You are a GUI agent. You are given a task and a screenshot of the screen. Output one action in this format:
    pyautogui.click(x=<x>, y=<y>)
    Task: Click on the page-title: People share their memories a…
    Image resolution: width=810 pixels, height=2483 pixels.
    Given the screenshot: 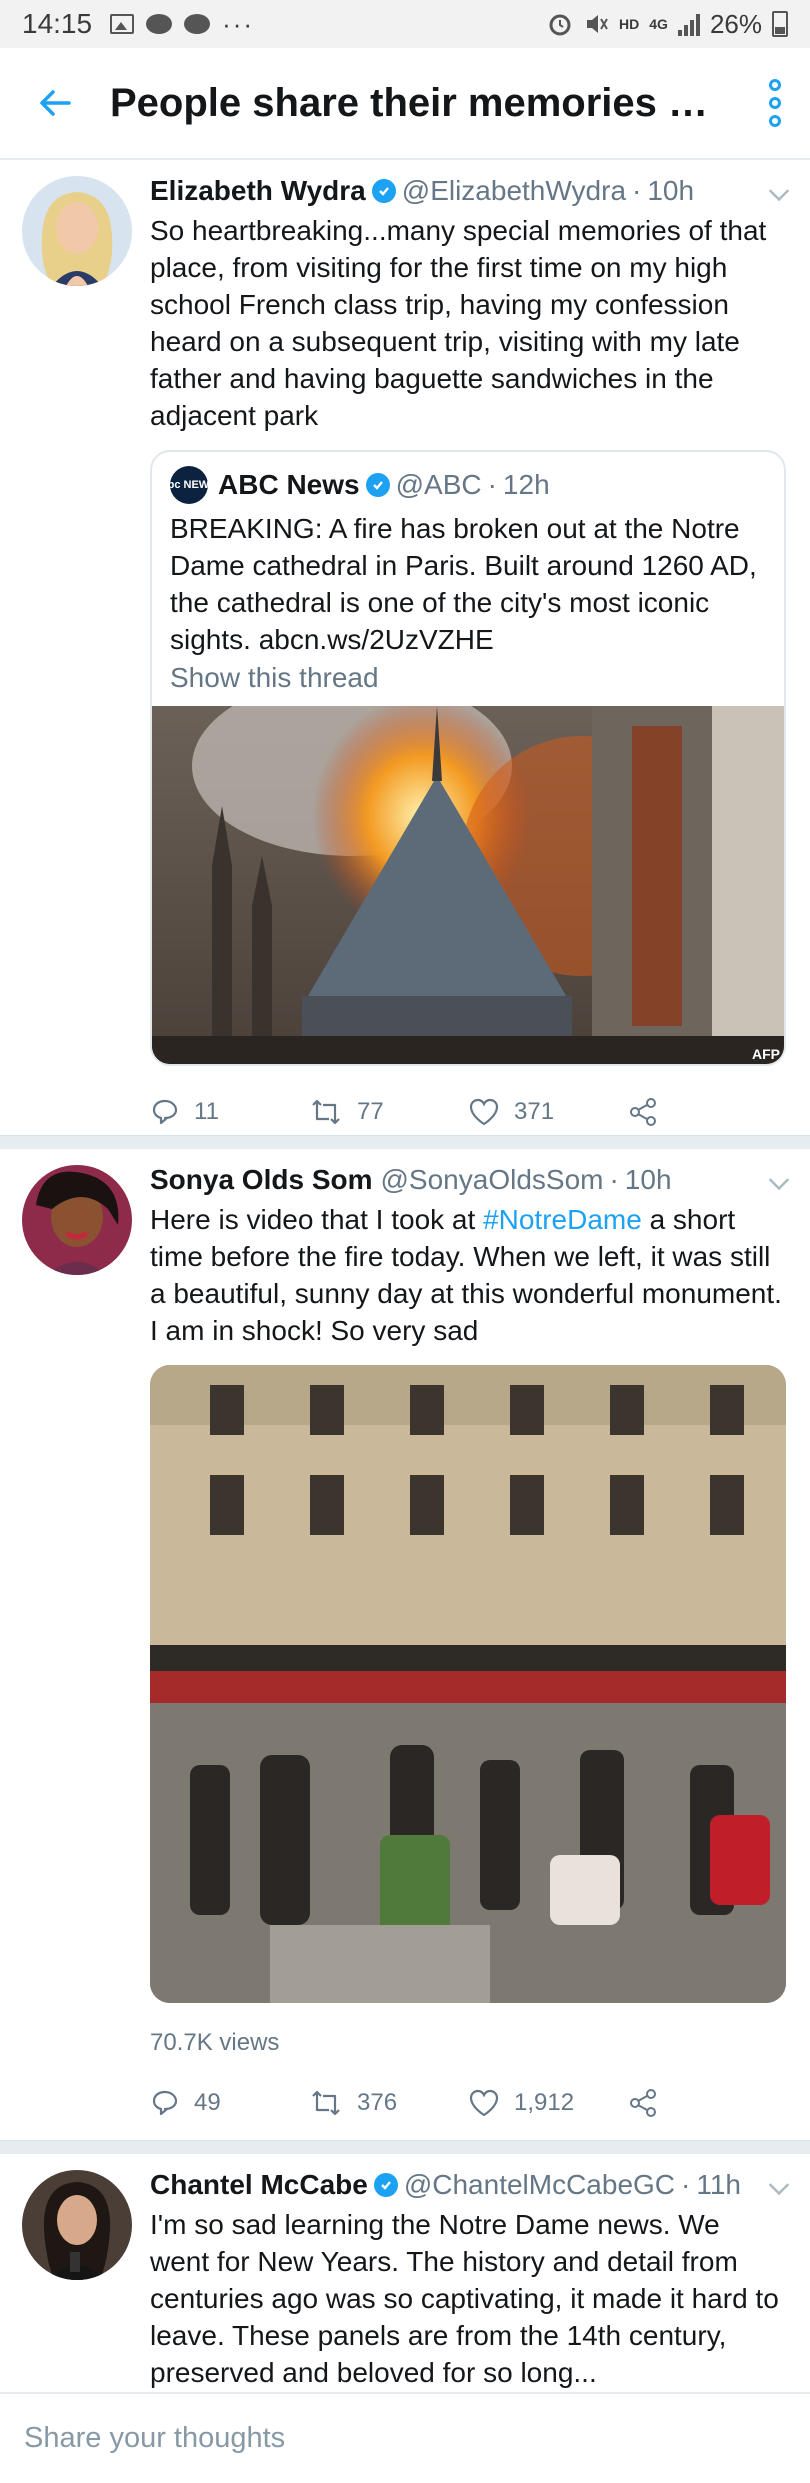 What is the action you would take?
    pyautogui.click(x=415, y=102)
    